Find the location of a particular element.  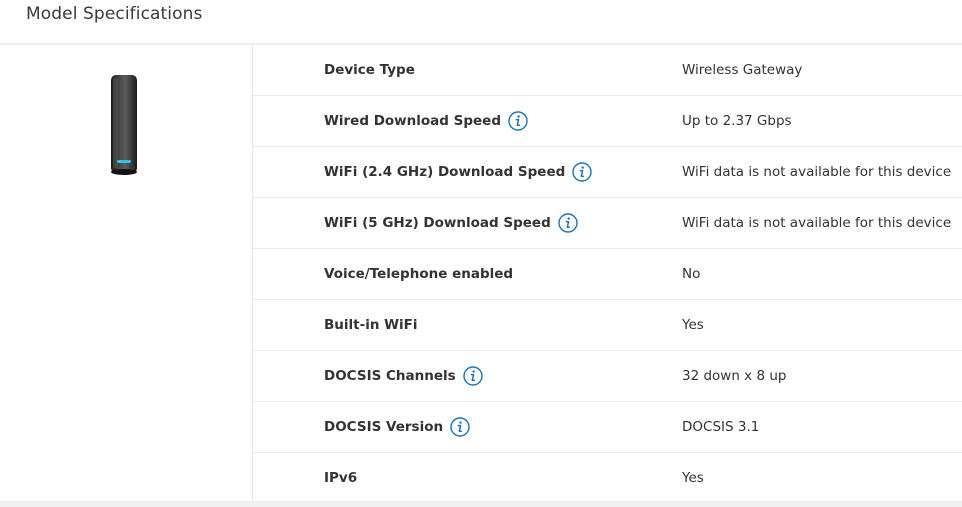

spec-label-cell: WiFi (5 GHz) Download Speed is located at coordinates (451, 223).